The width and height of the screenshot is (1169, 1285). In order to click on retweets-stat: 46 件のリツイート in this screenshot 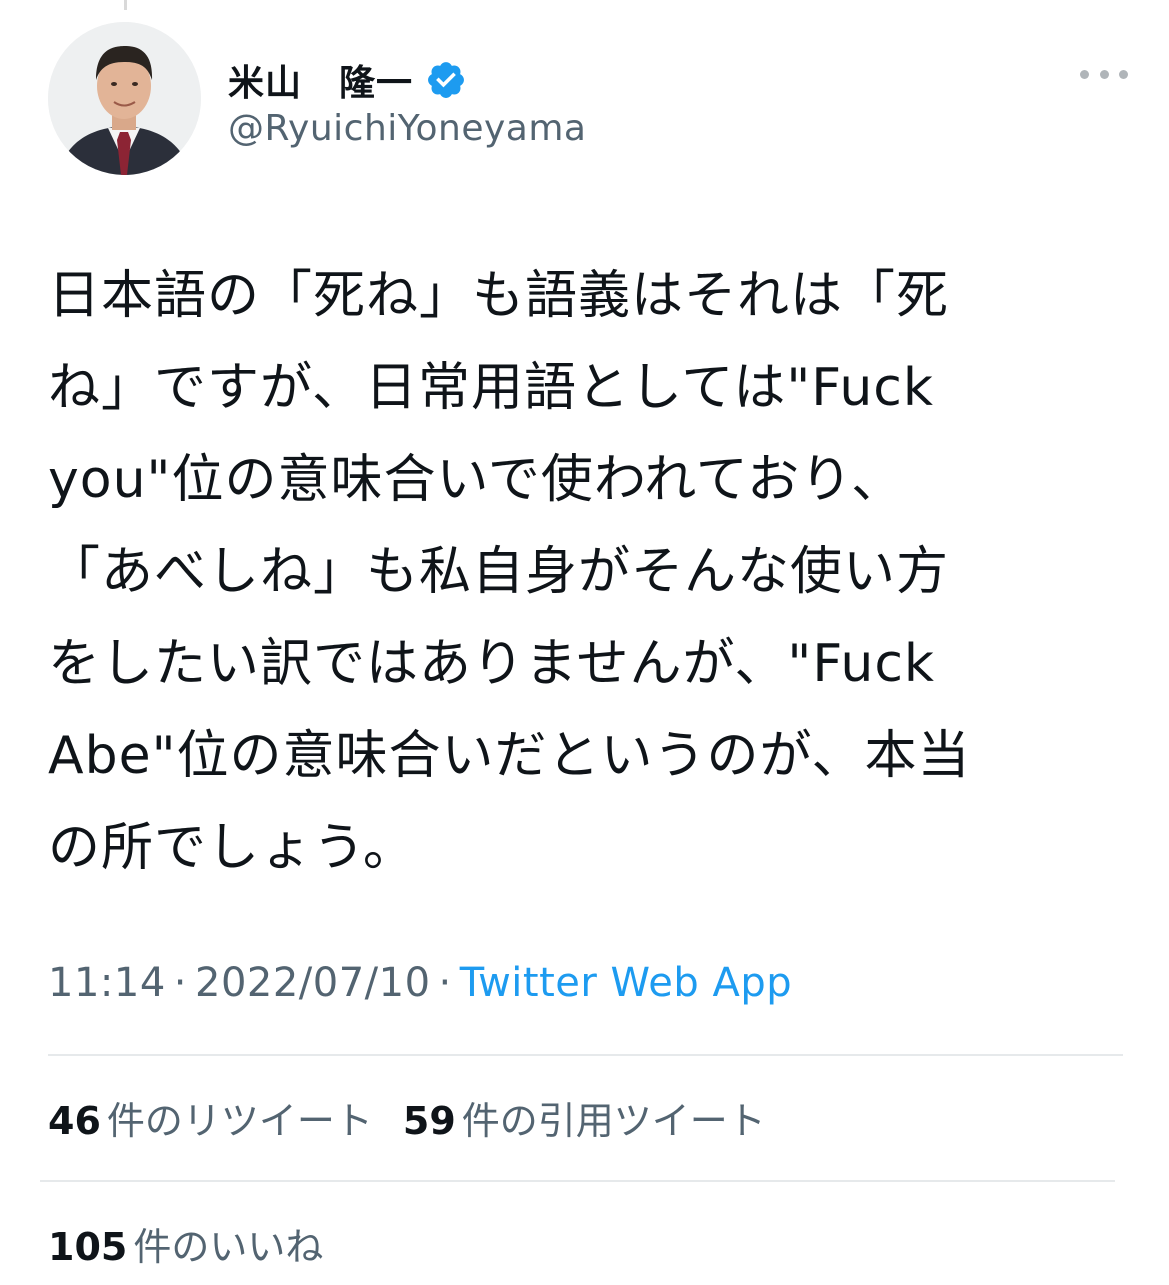, I will do `click(210, 1117)`.